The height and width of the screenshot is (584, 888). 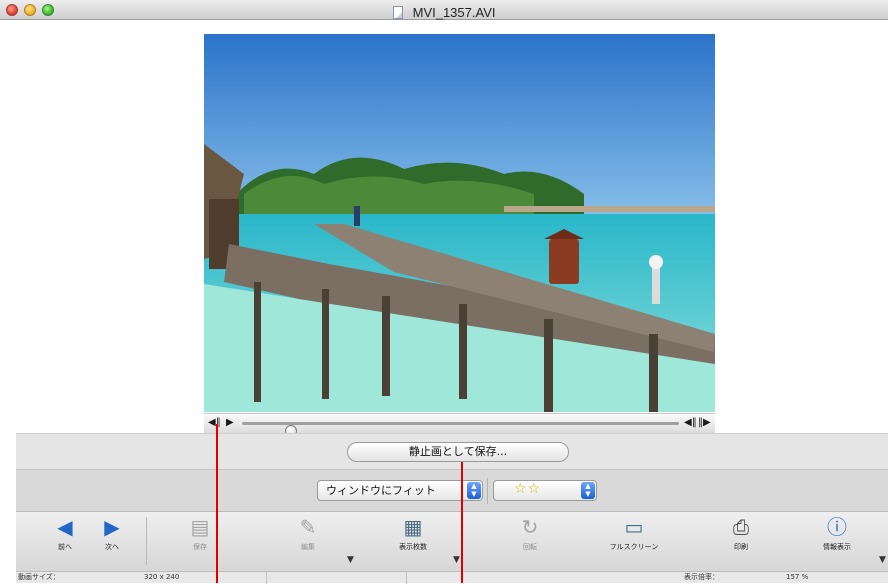 What do you see at coordinates (528, 489) in the screenshot?
I see `rating-stars: ☆☆` at bounding box center [528, 489].